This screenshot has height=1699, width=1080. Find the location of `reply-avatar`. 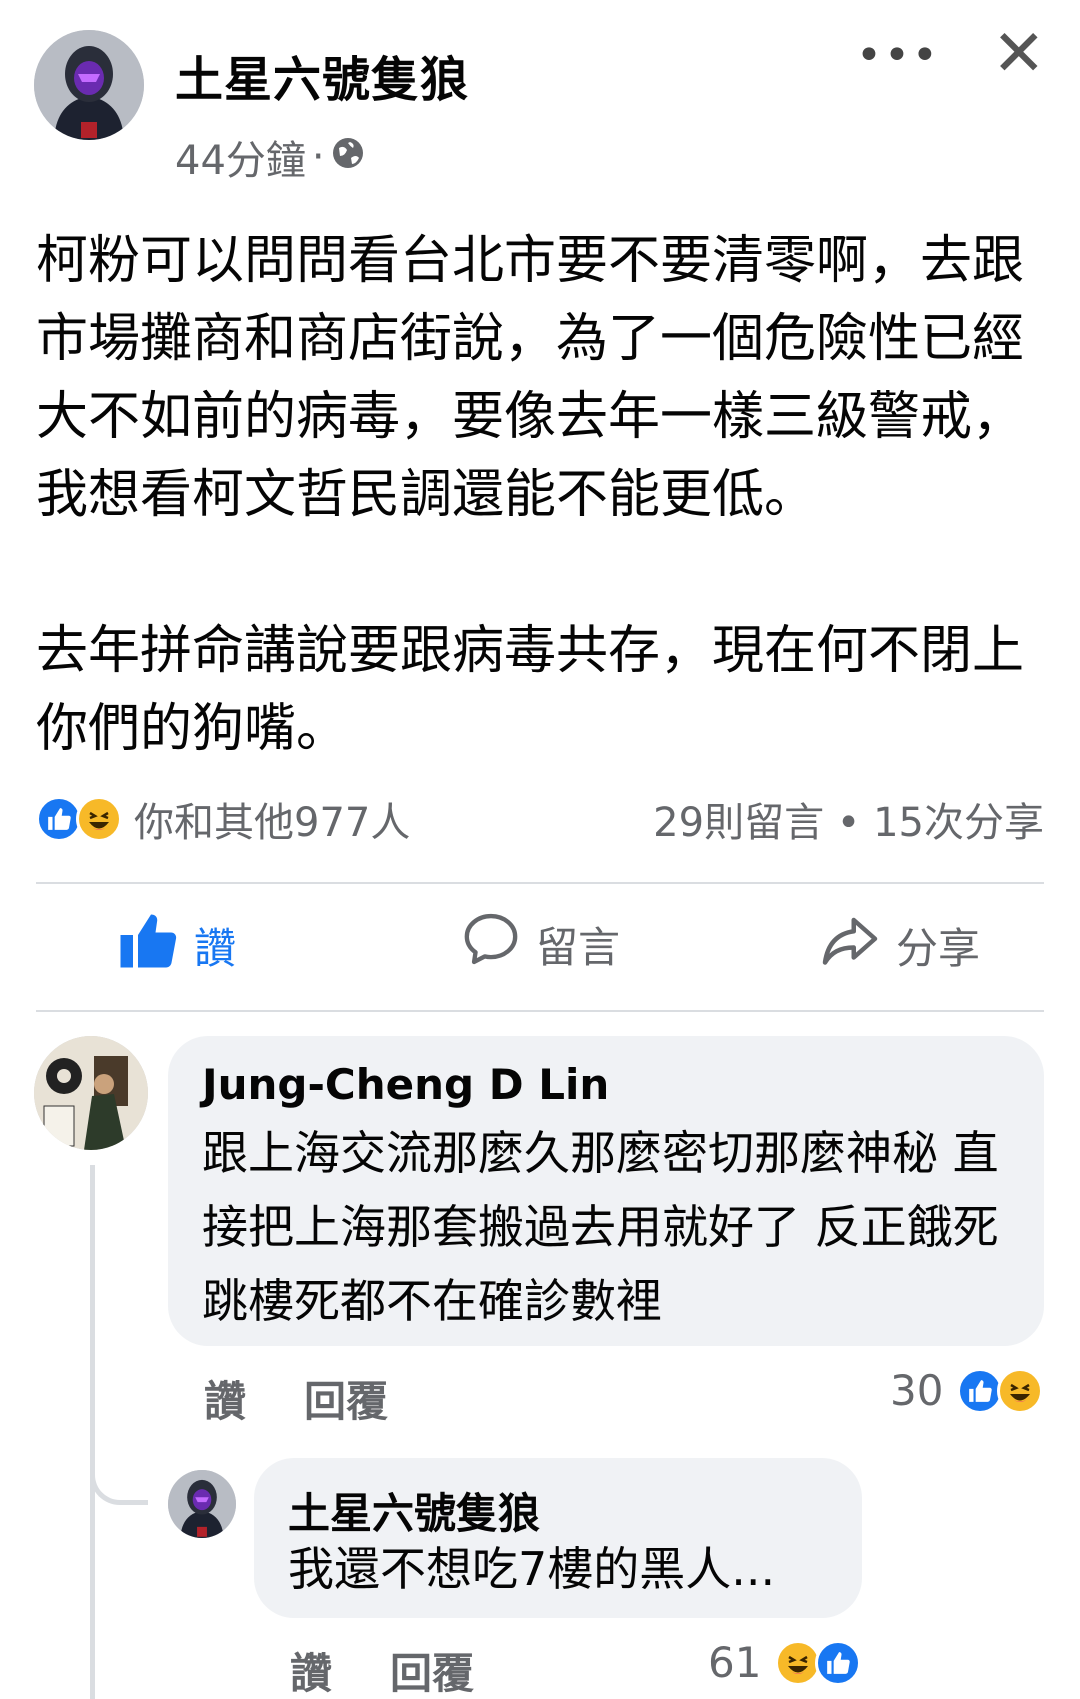

reply-avatar is located at coordinates (202, 1504).